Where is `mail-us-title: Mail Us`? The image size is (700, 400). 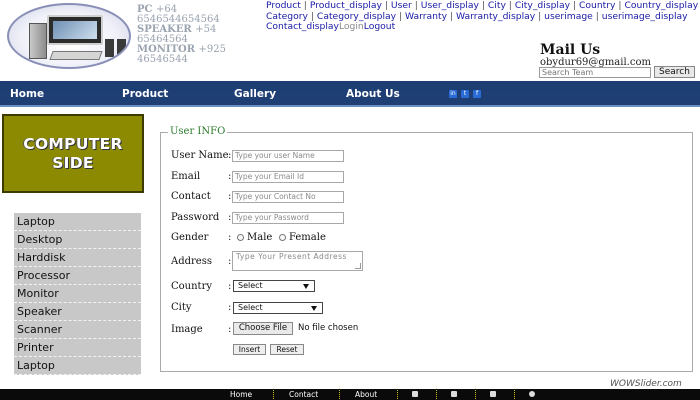
mail-us-title: Mail Us is located at coordinates (570, 50).